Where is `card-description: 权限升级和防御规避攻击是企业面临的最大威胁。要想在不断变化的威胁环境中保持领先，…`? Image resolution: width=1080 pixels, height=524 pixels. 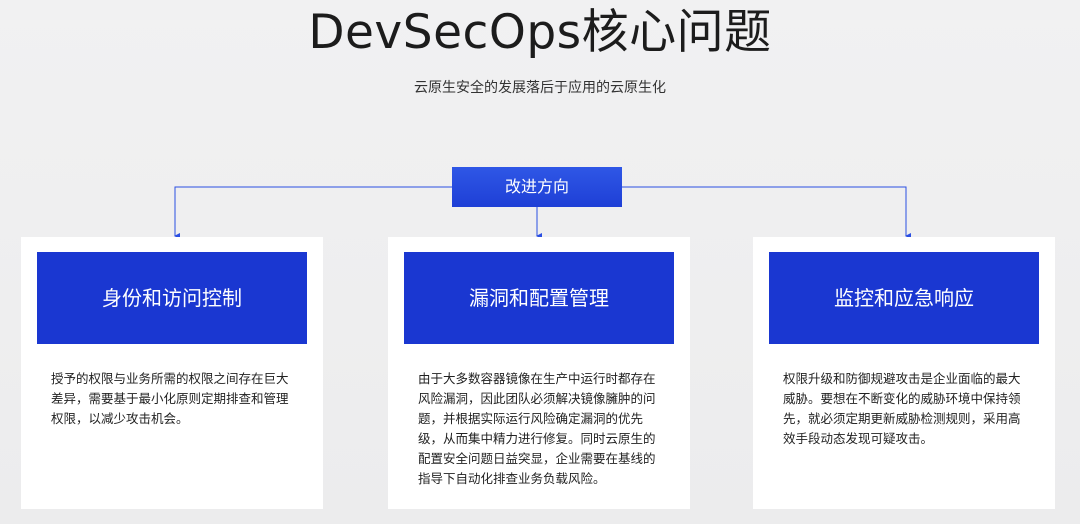
card-description: 权限升级和防御规避攻击是企业面临的最大威胁。要想在不断变化的威胁环境中保持领先，… is located at coordinates (902, 408).